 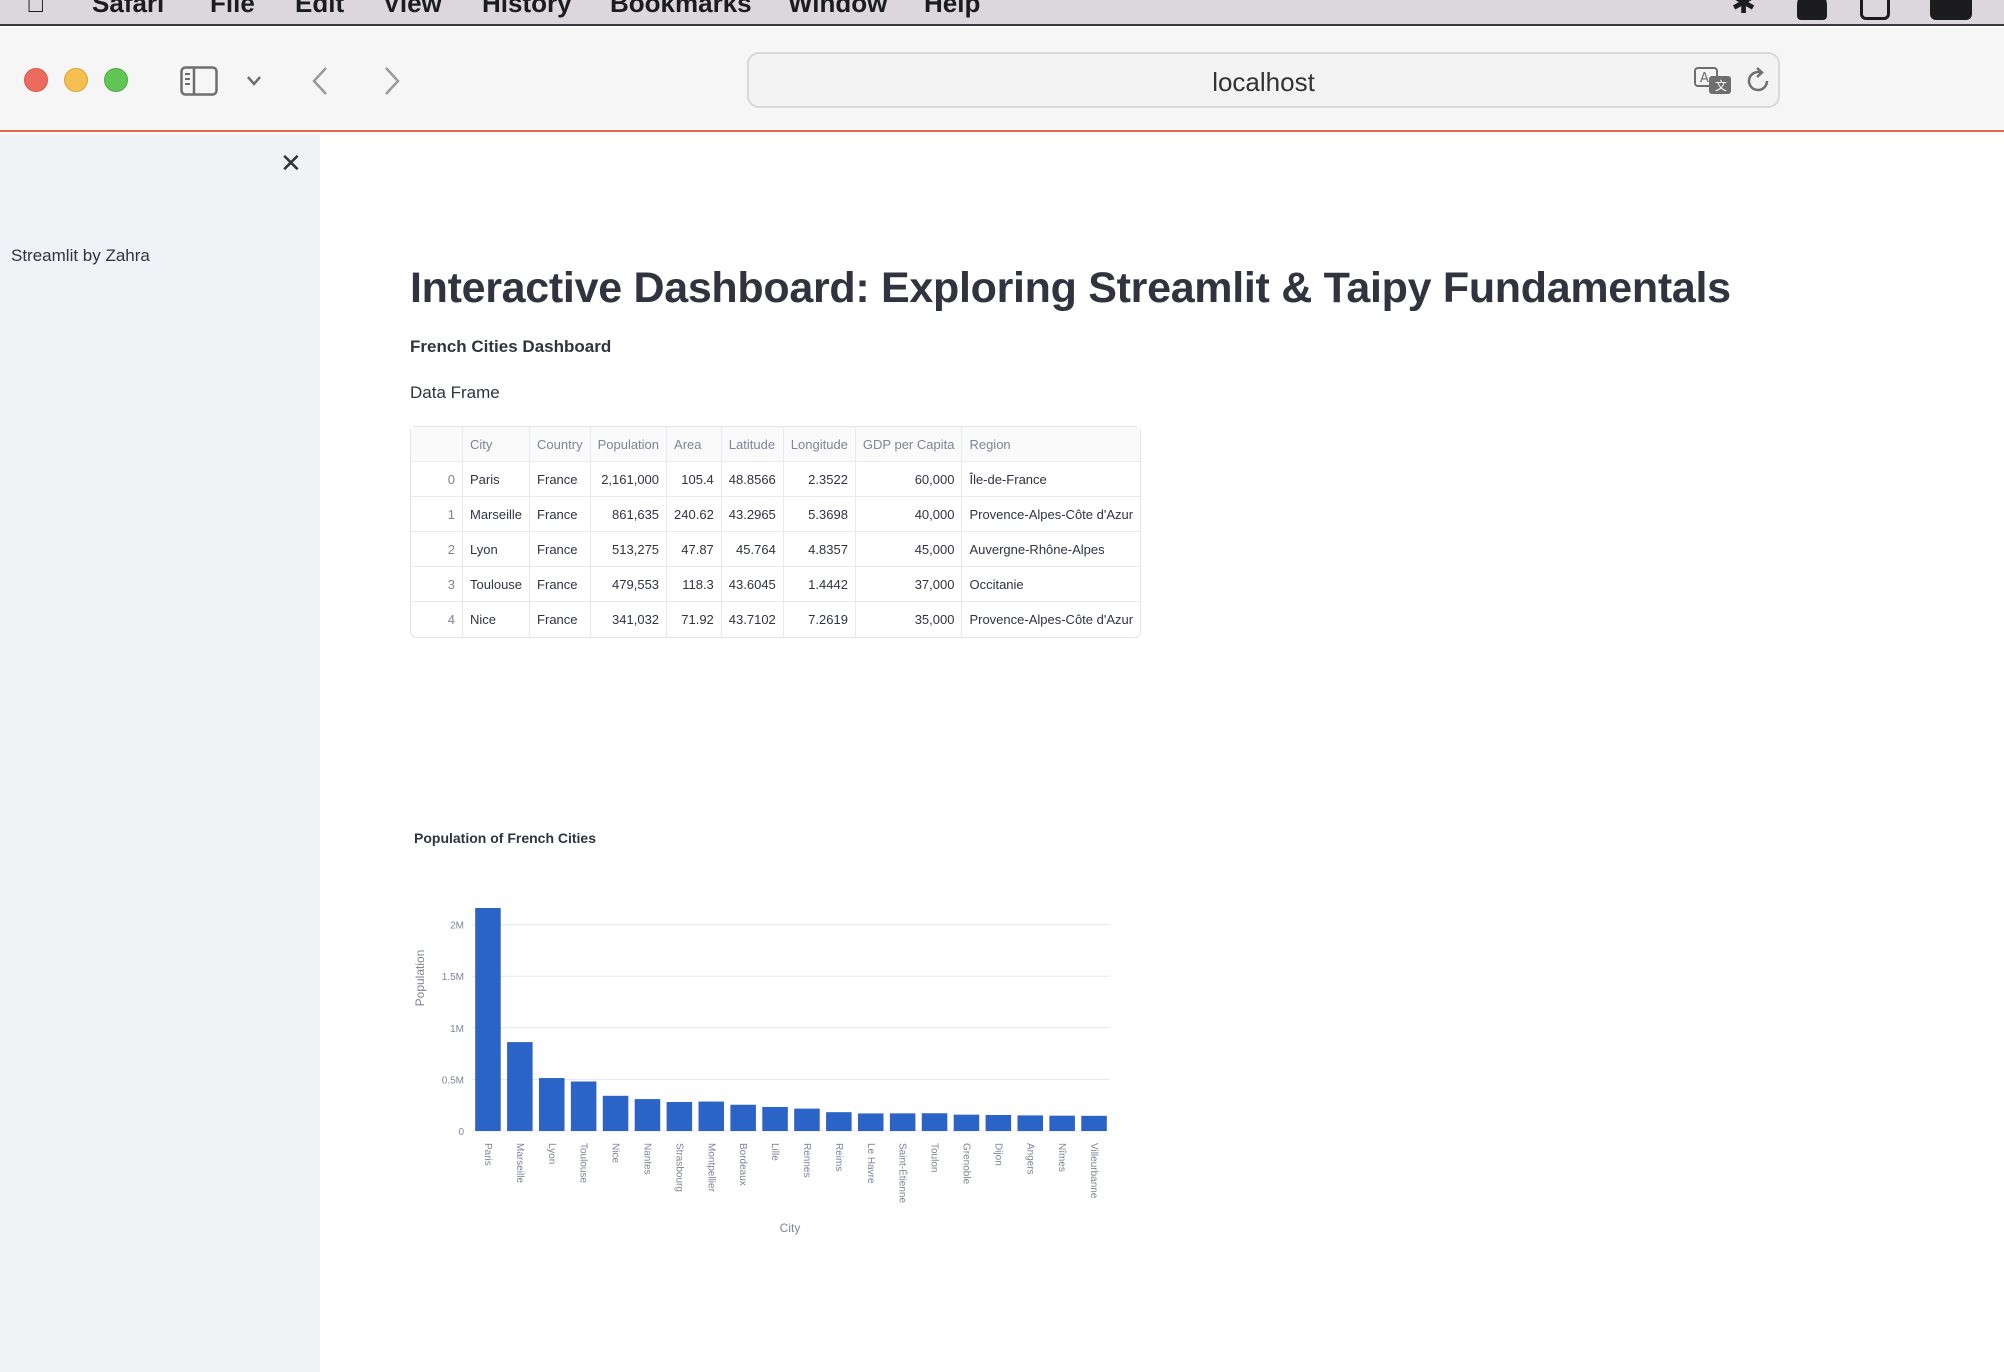 What do you see at coordinates (694, 549) in the screenshot?
I see `table-cell: 47.87` at bounding box center [694, 549].